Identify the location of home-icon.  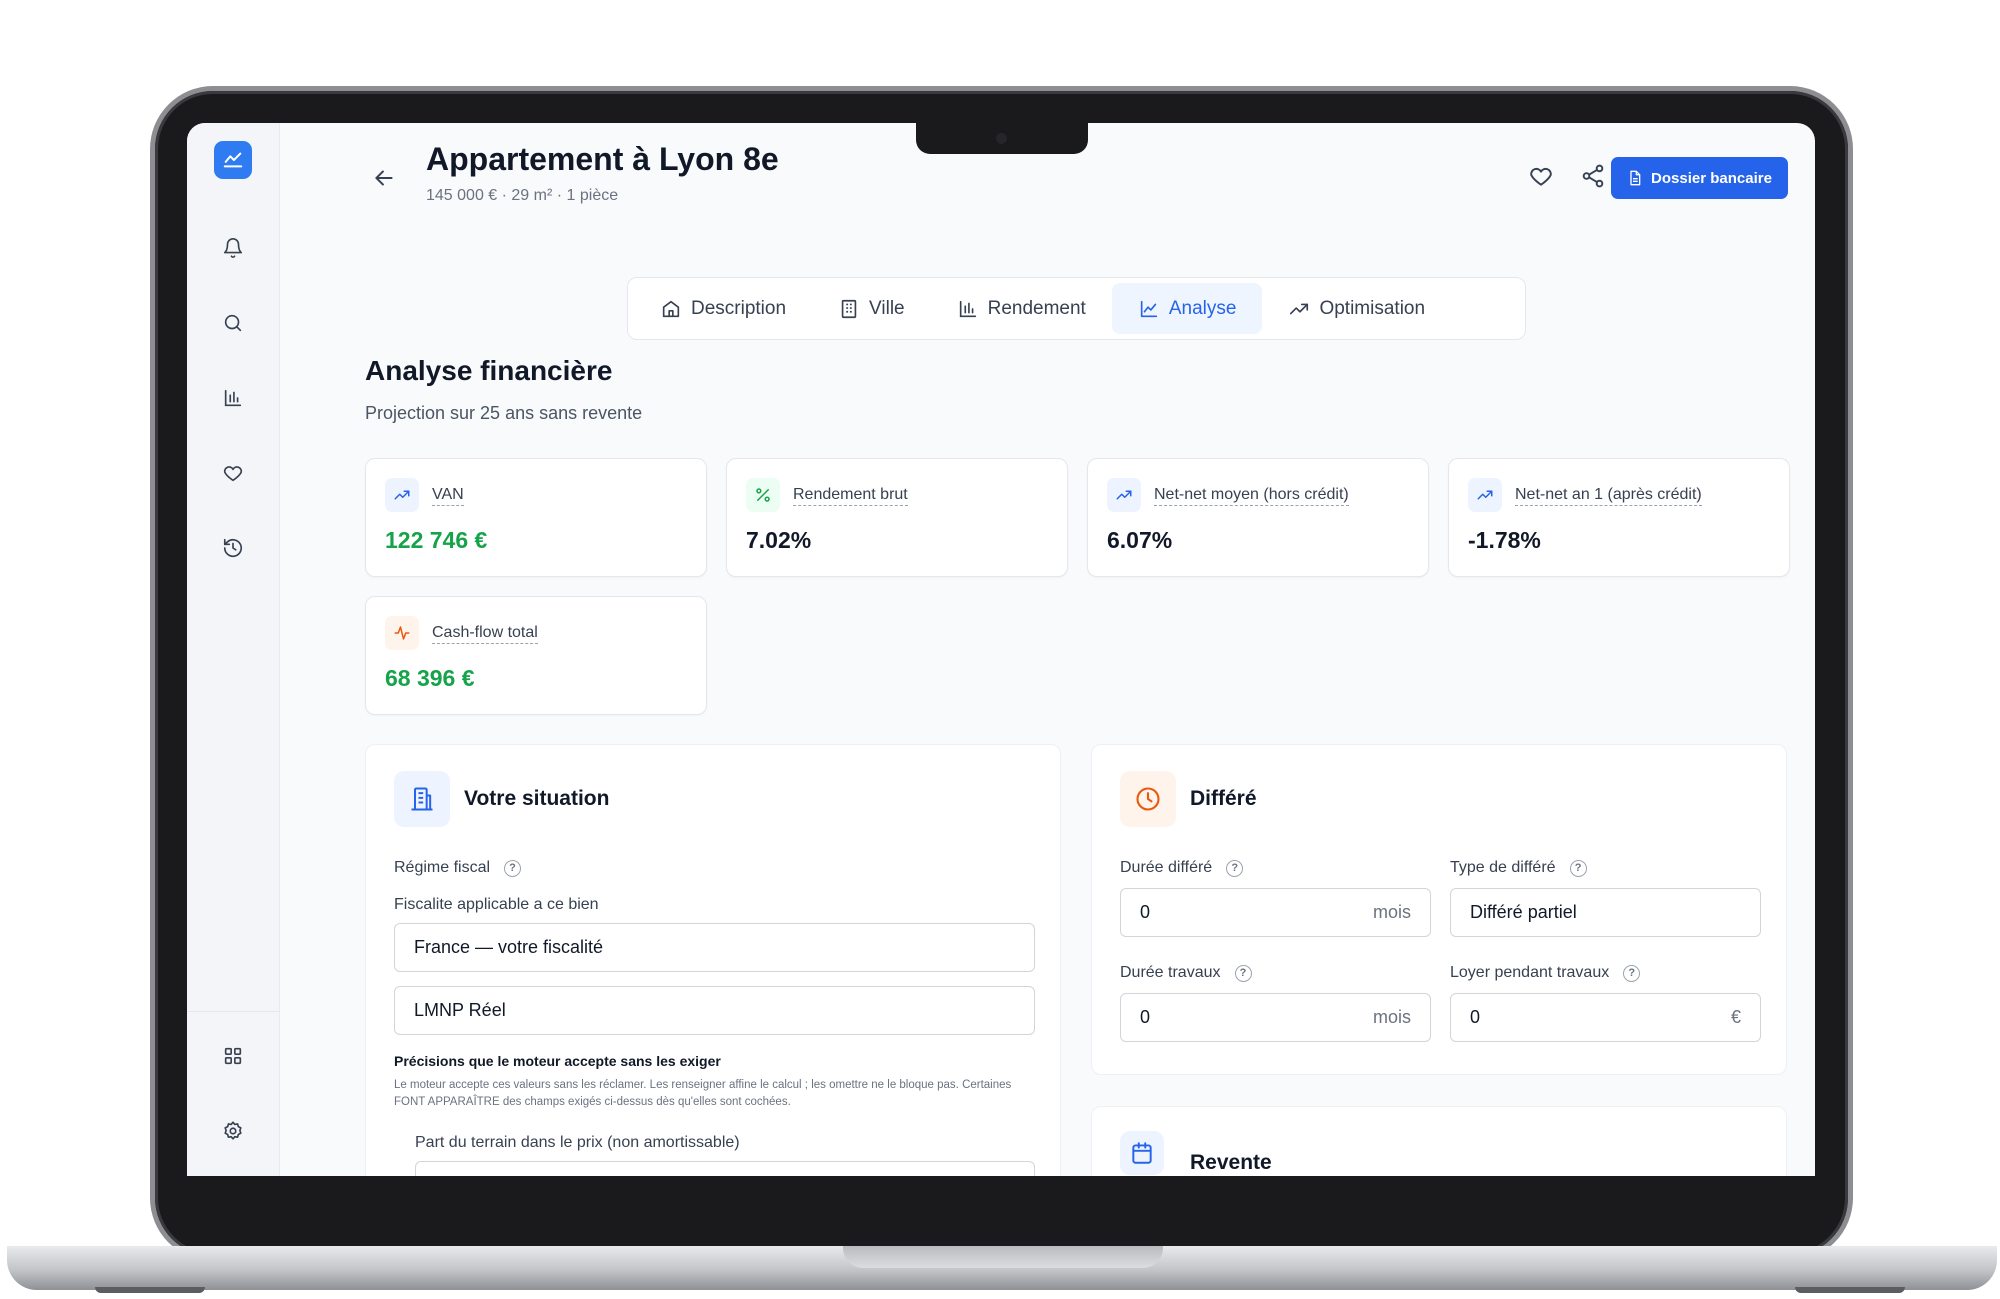
(671, 308).